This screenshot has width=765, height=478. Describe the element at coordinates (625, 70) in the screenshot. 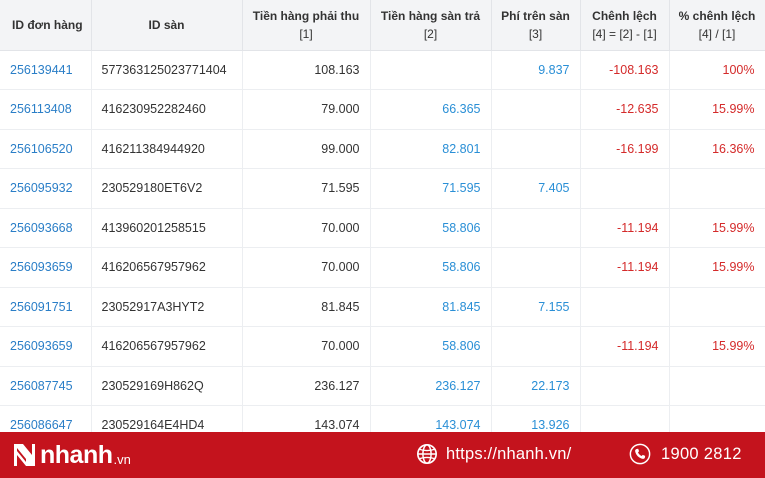

I see `difference-cell: -108.163` at that location.